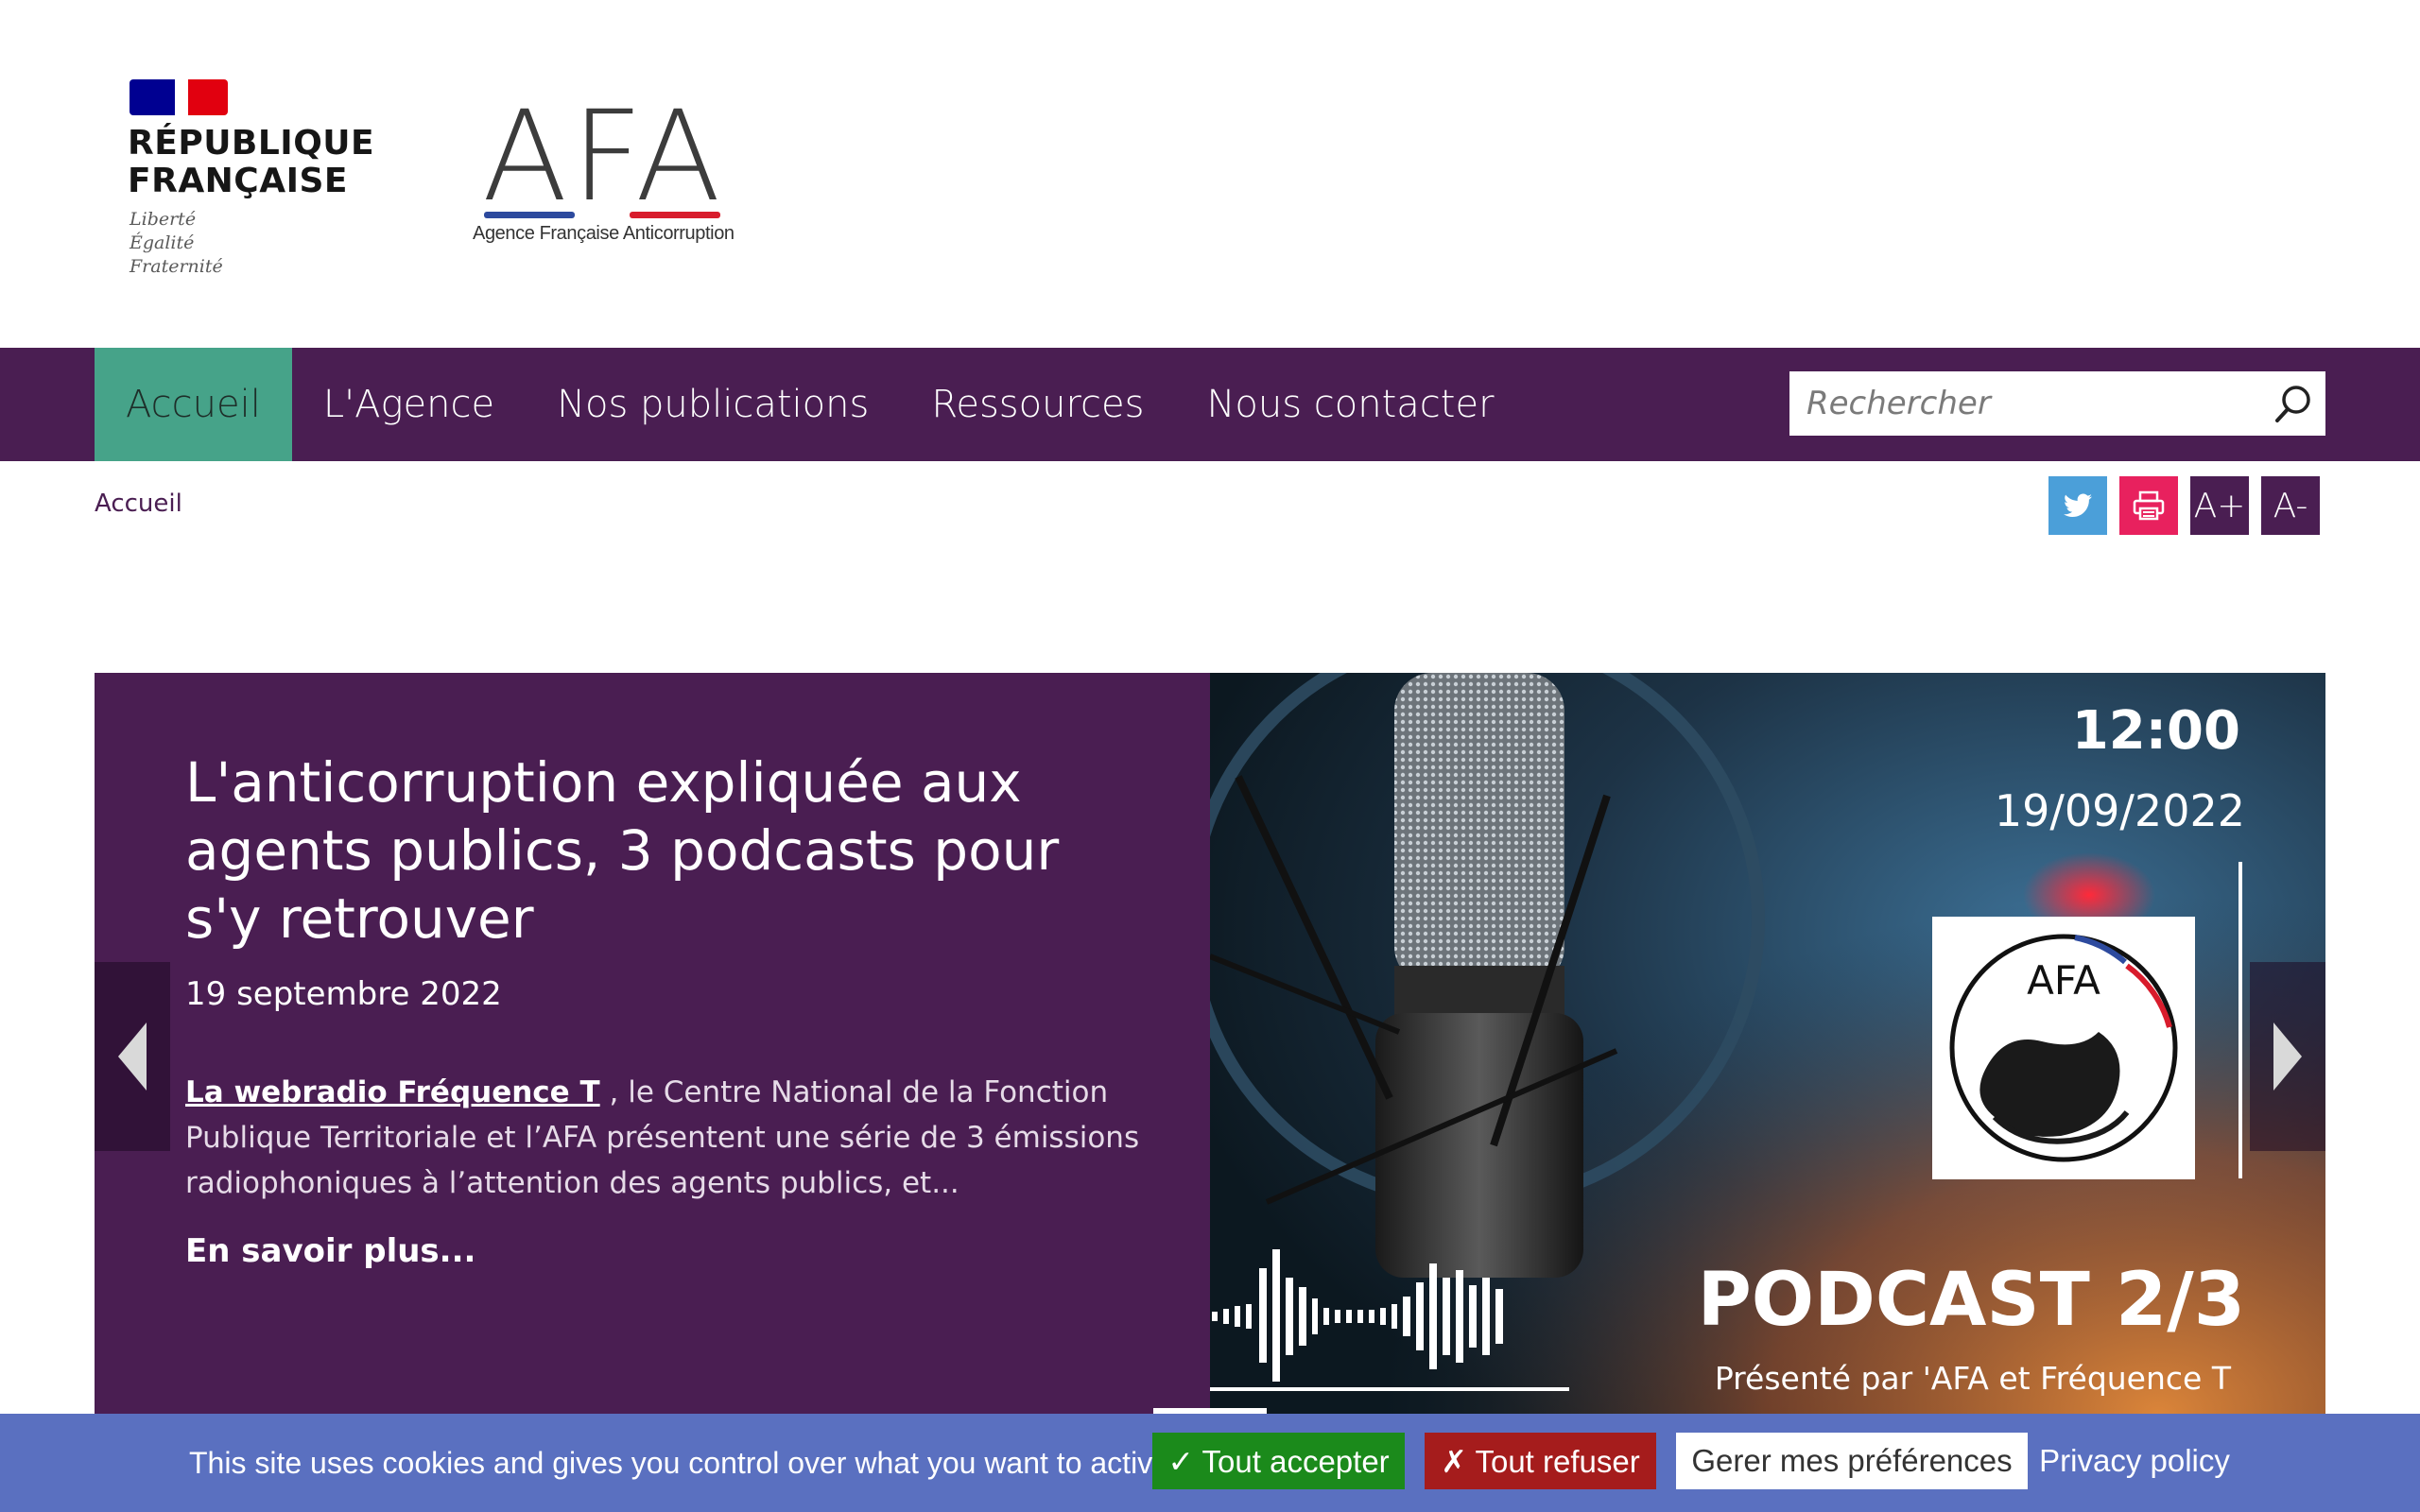  What do you see at coordinates (1278, 1461) in the screenshot?
I see `accept-all-button: ✓ Tout accepter` at bounding box center [1278, 1461].